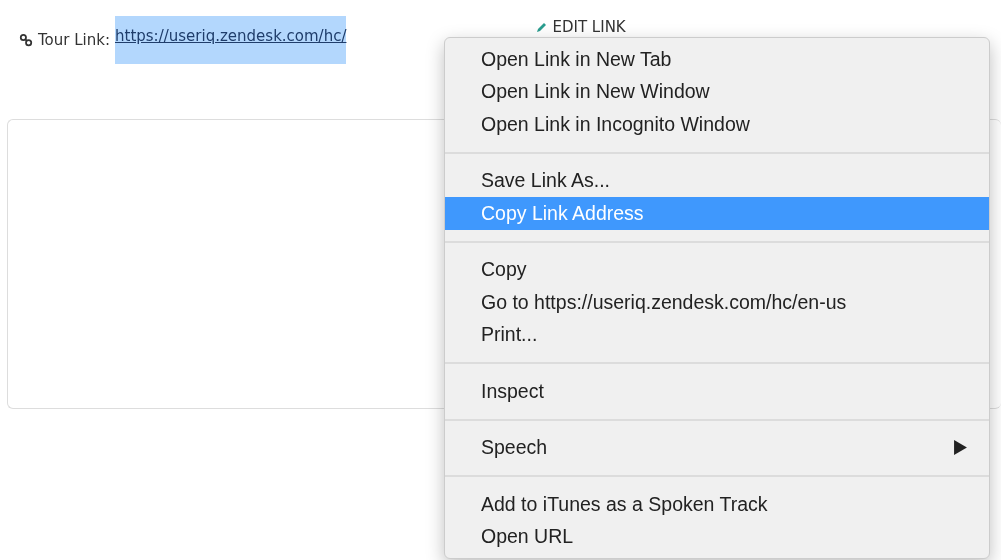  What do you see at coordinates (717, 269) in the screenshot?
I see `menu-item: Copy` at bounding box center [717, 269].